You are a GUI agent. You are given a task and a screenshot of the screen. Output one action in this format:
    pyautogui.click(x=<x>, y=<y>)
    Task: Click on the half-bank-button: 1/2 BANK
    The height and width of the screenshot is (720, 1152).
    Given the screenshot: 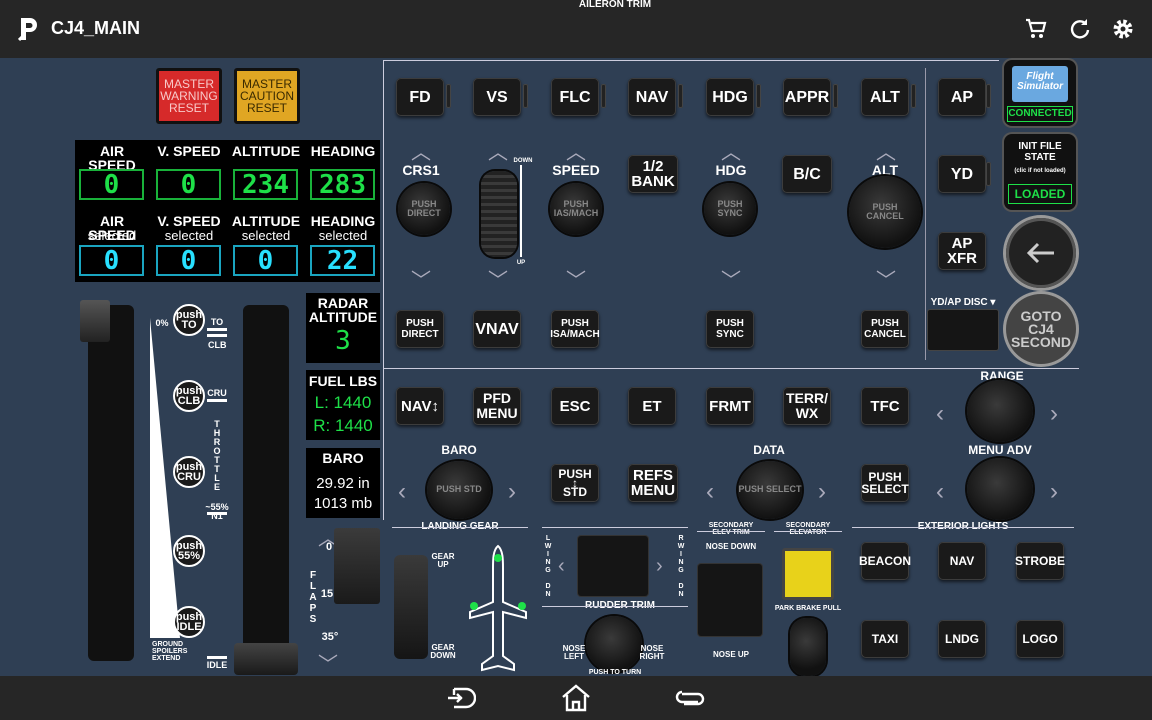 What is the action you would take?
    pyautogui.click(x=653, y=174)
    